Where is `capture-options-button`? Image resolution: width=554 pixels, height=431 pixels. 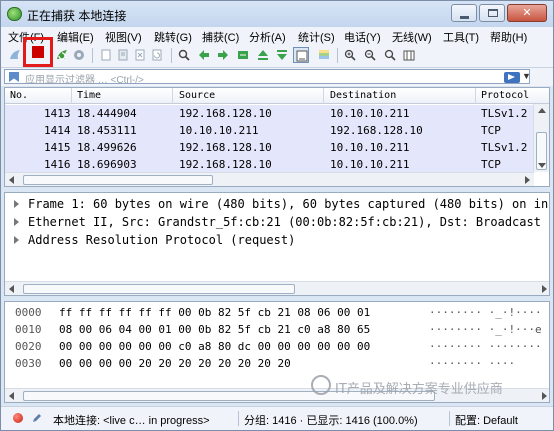 capture-options-button is located at coordinates (79, 55).